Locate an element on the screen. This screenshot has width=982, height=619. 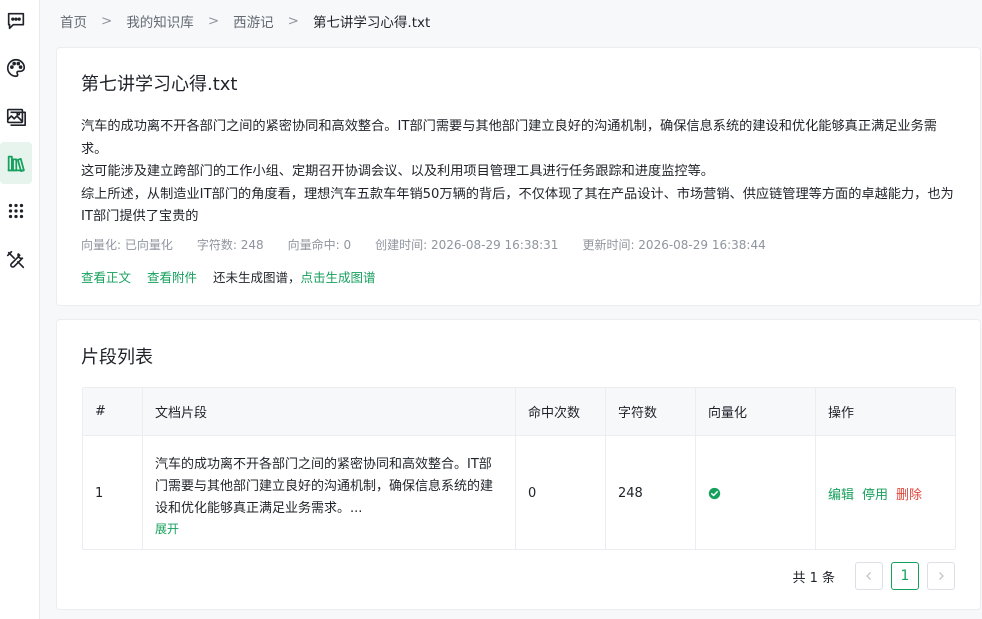
row-chars: 248 is located at coordinates (651, 492).